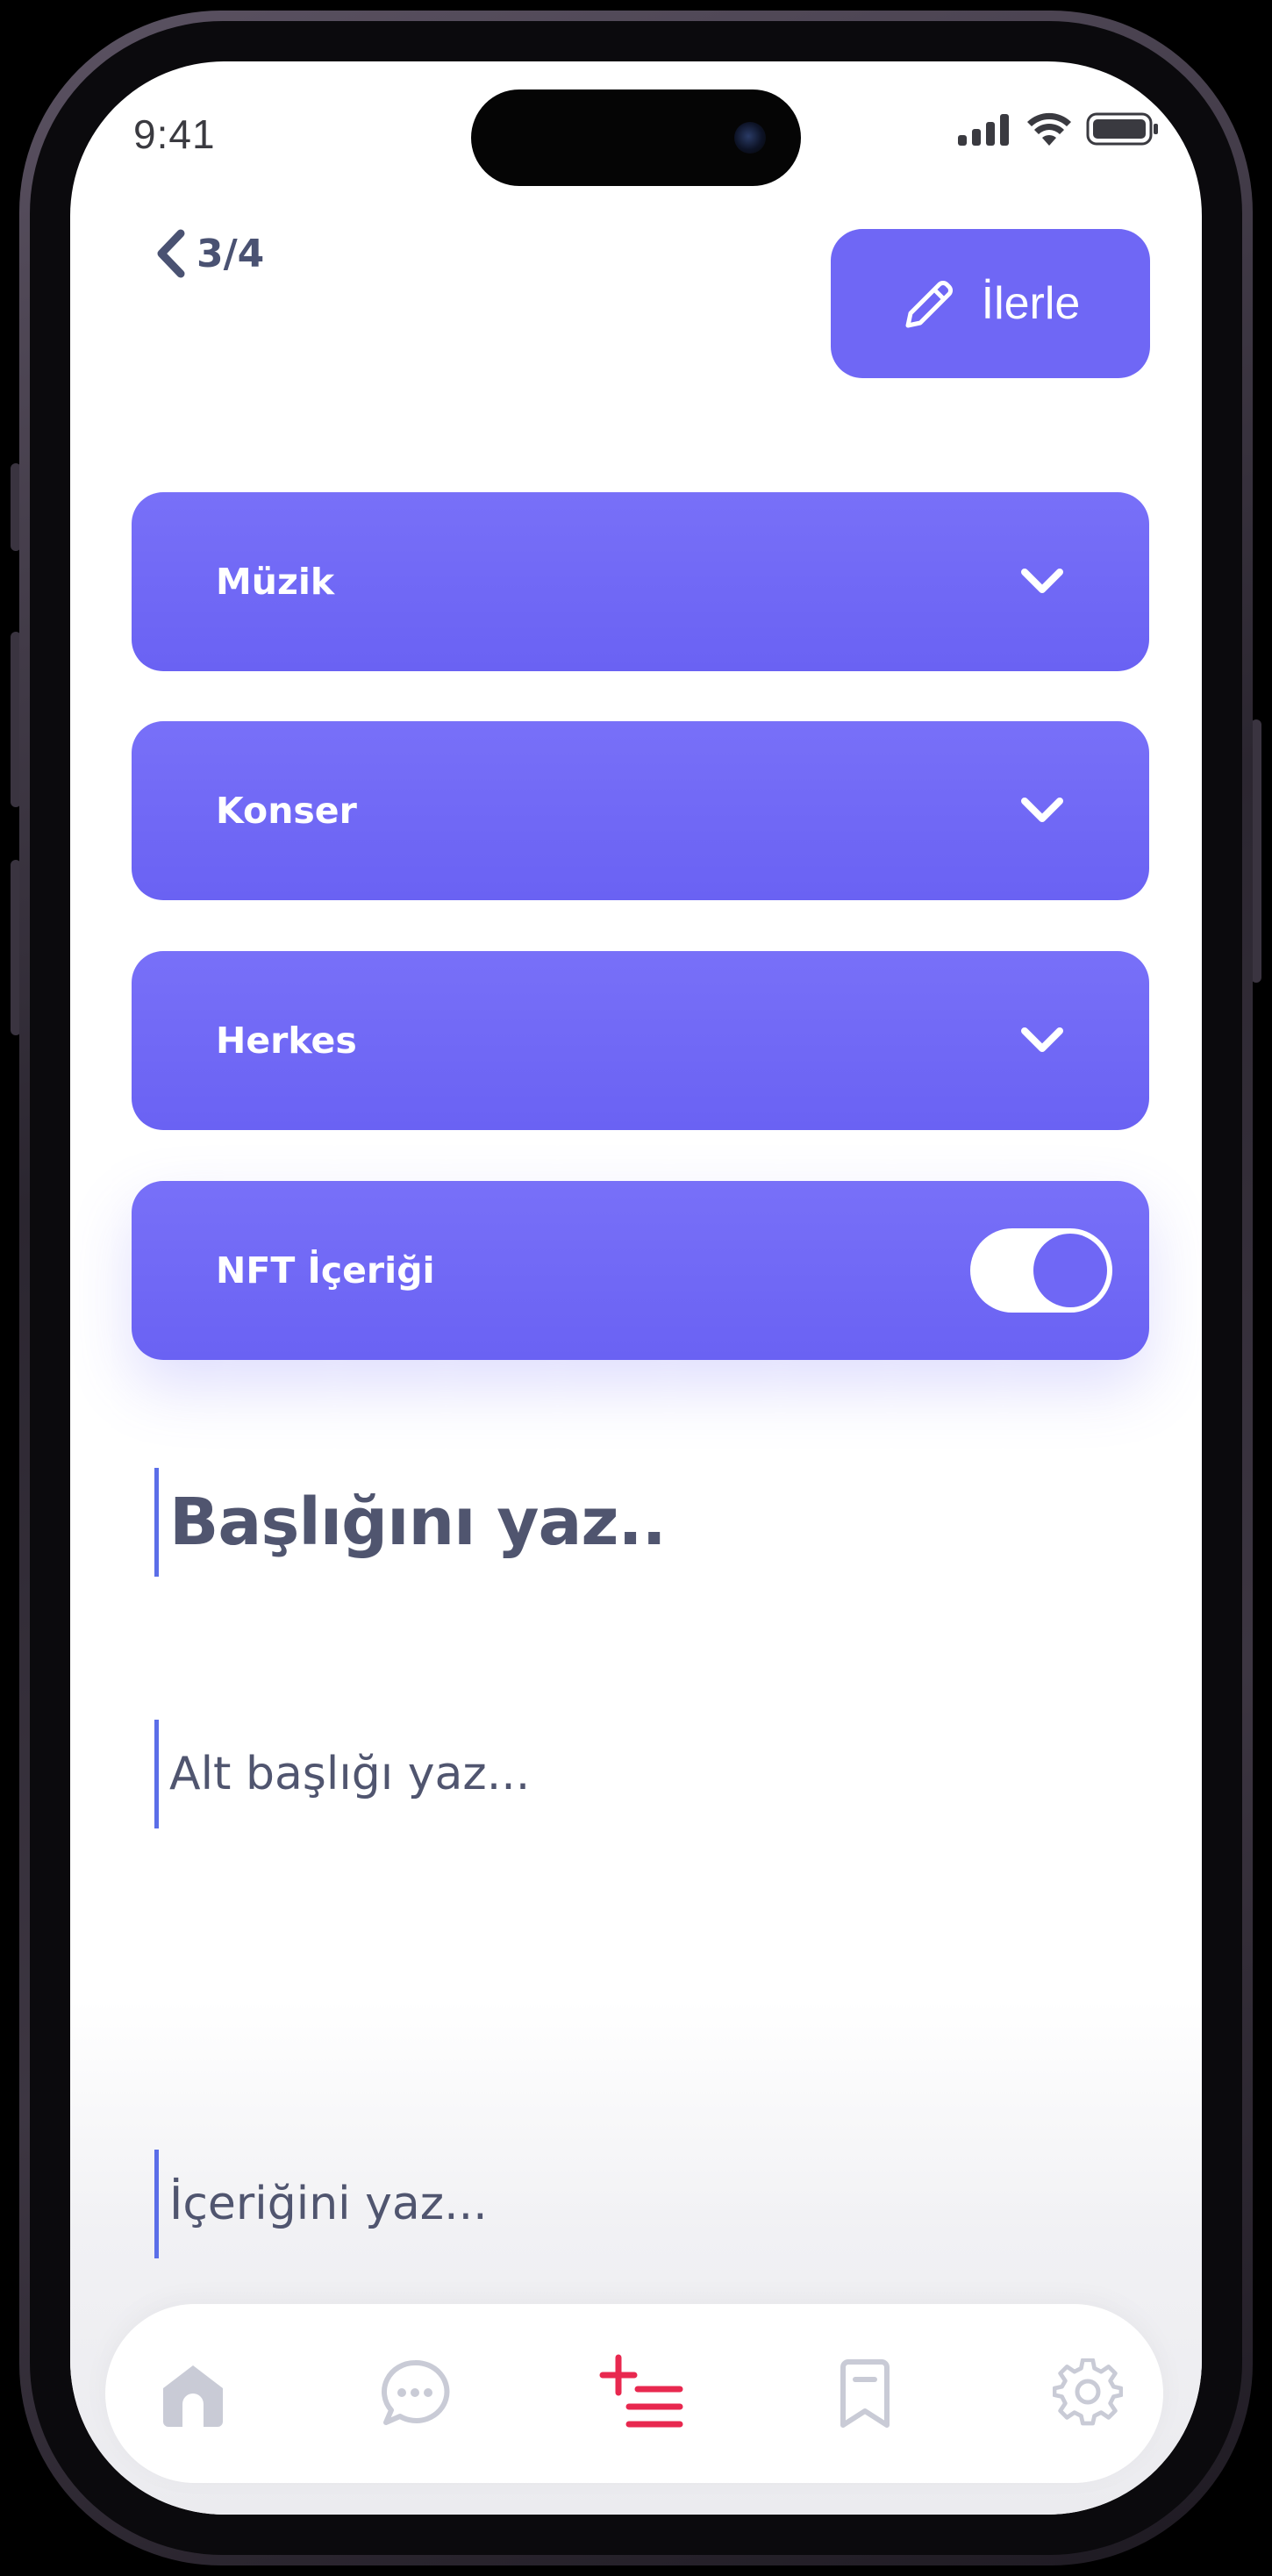  Describe the element at coordinates (275, 582) in the screenshot. I see `category-select-value: Müzik` at that location.